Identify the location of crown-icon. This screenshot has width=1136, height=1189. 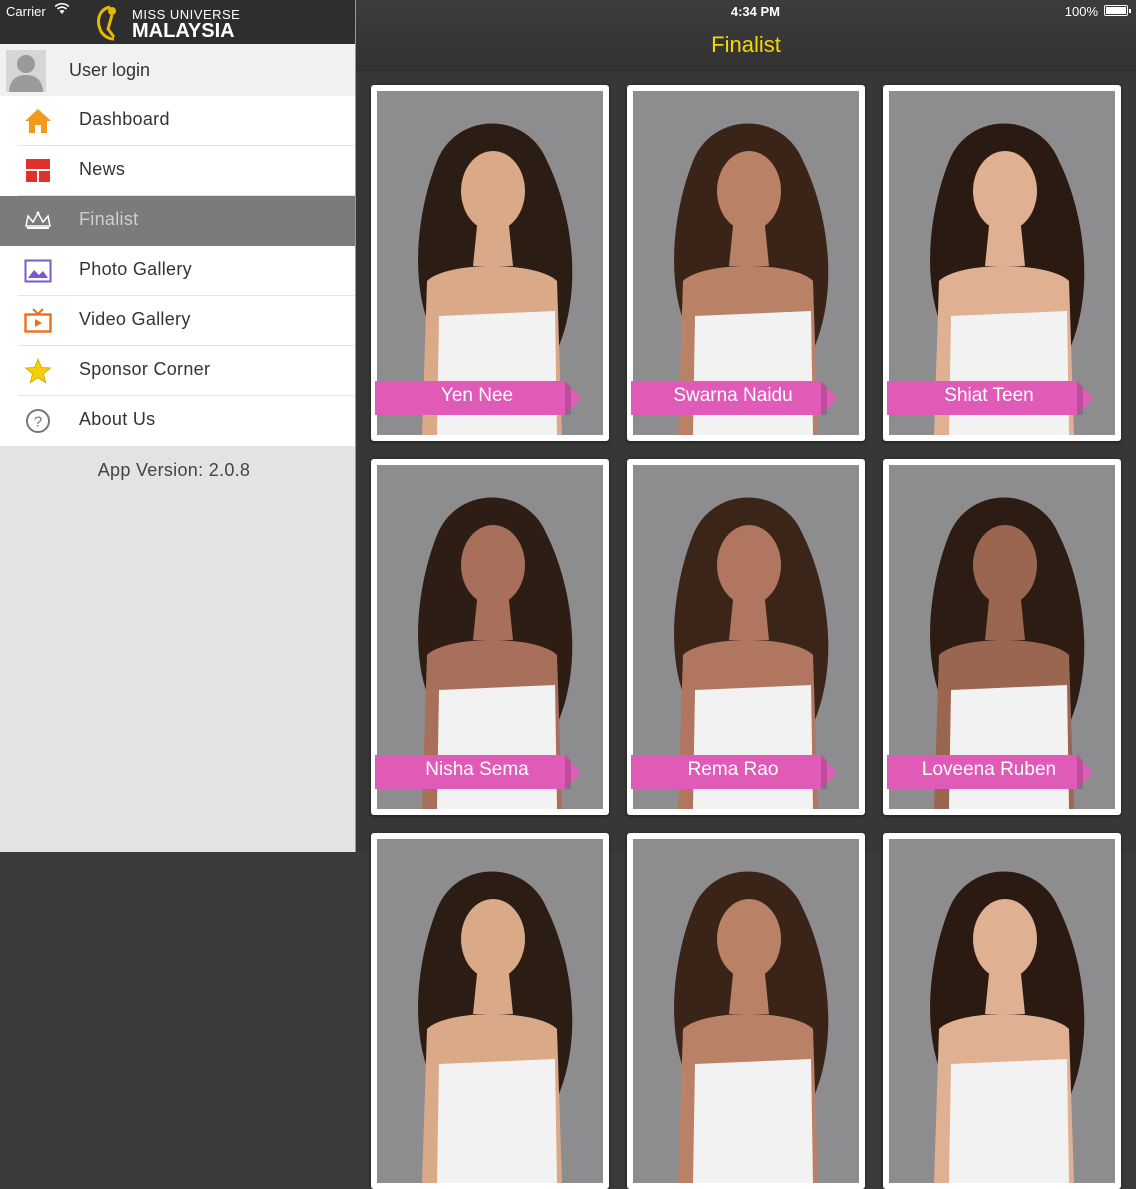
(38, 220).